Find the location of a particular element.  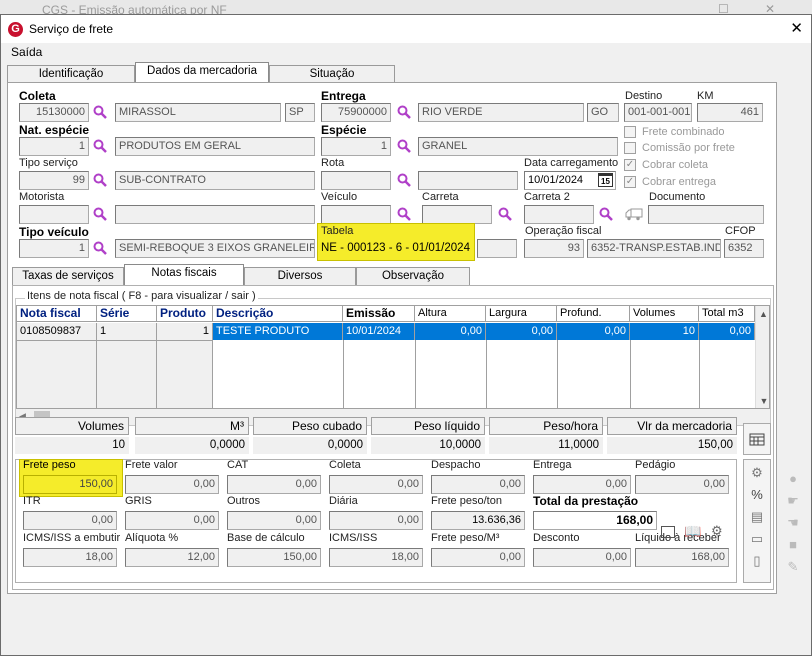

cell-profund: 0,00 is located at coordinates (593, 331).